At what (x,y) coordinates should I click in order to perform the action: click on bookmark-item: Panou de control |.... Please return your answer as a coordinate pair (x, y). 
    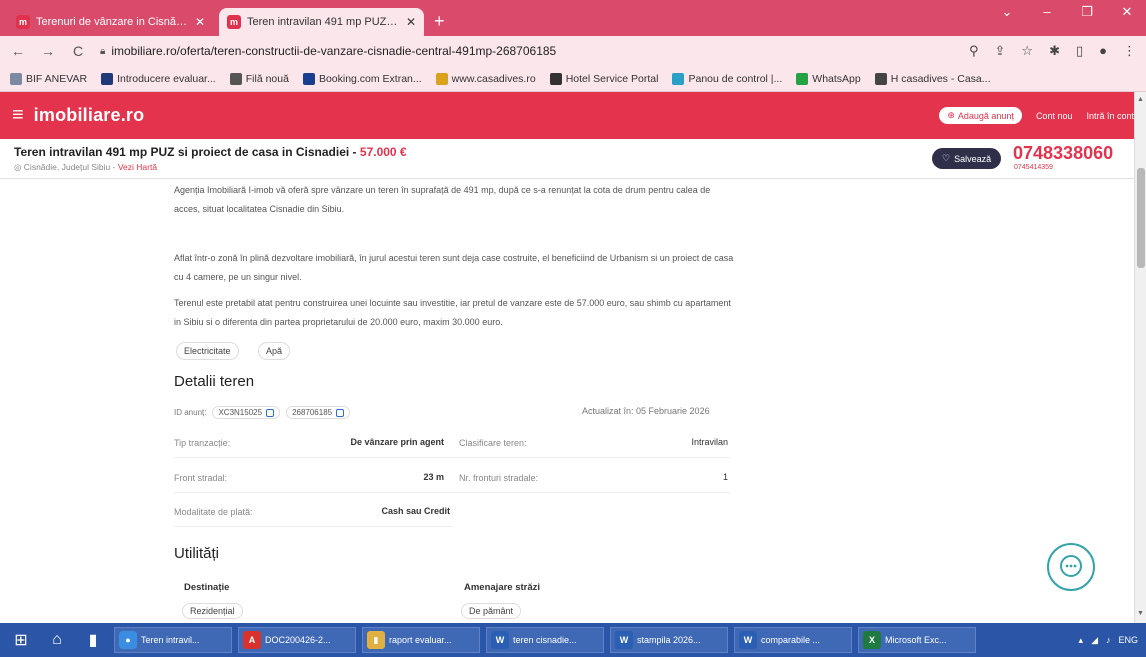
    Looking at the image, I should click on (727, 78).